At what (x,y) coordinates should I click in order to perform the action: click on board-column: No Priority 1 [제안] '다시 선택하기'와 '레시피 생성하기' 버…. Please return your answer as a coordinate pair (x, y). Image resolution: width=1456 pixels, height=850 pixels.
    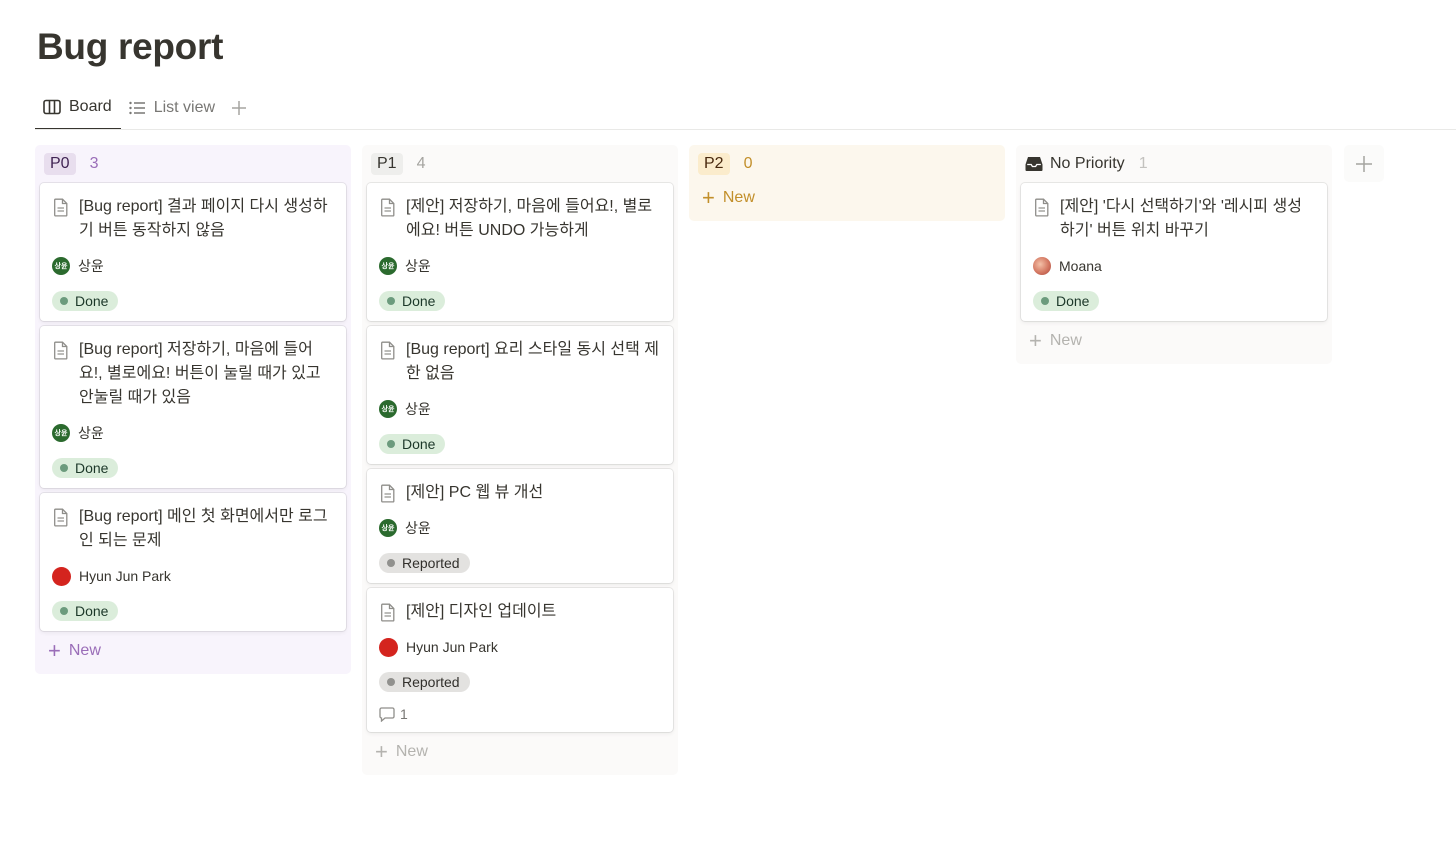
    Looking at the image, I should click on (1174, 254).